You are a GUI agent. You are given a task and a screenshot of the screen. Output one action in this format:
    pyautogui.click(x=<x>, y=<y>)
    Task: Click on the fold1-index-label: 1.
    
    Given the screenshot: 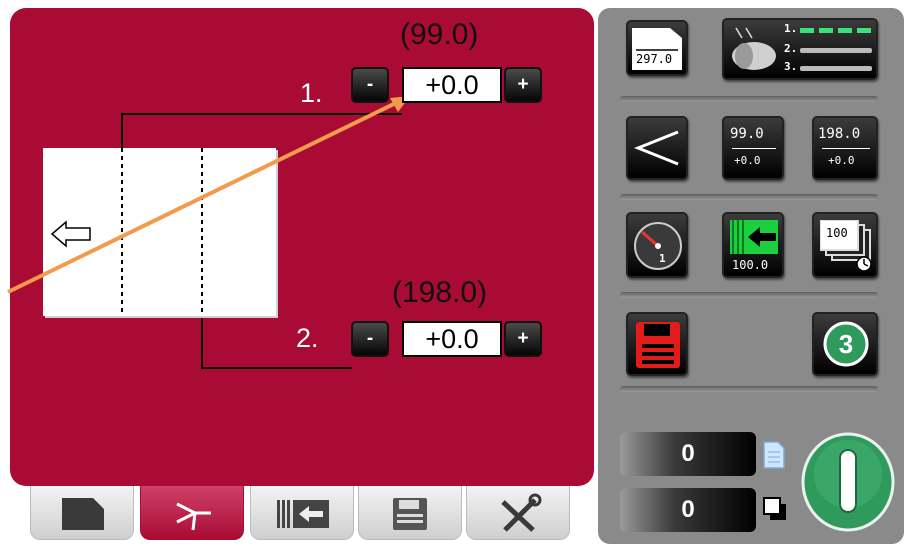 What is the action you would take?
    pyautogui.click(x=311, y=93)
    